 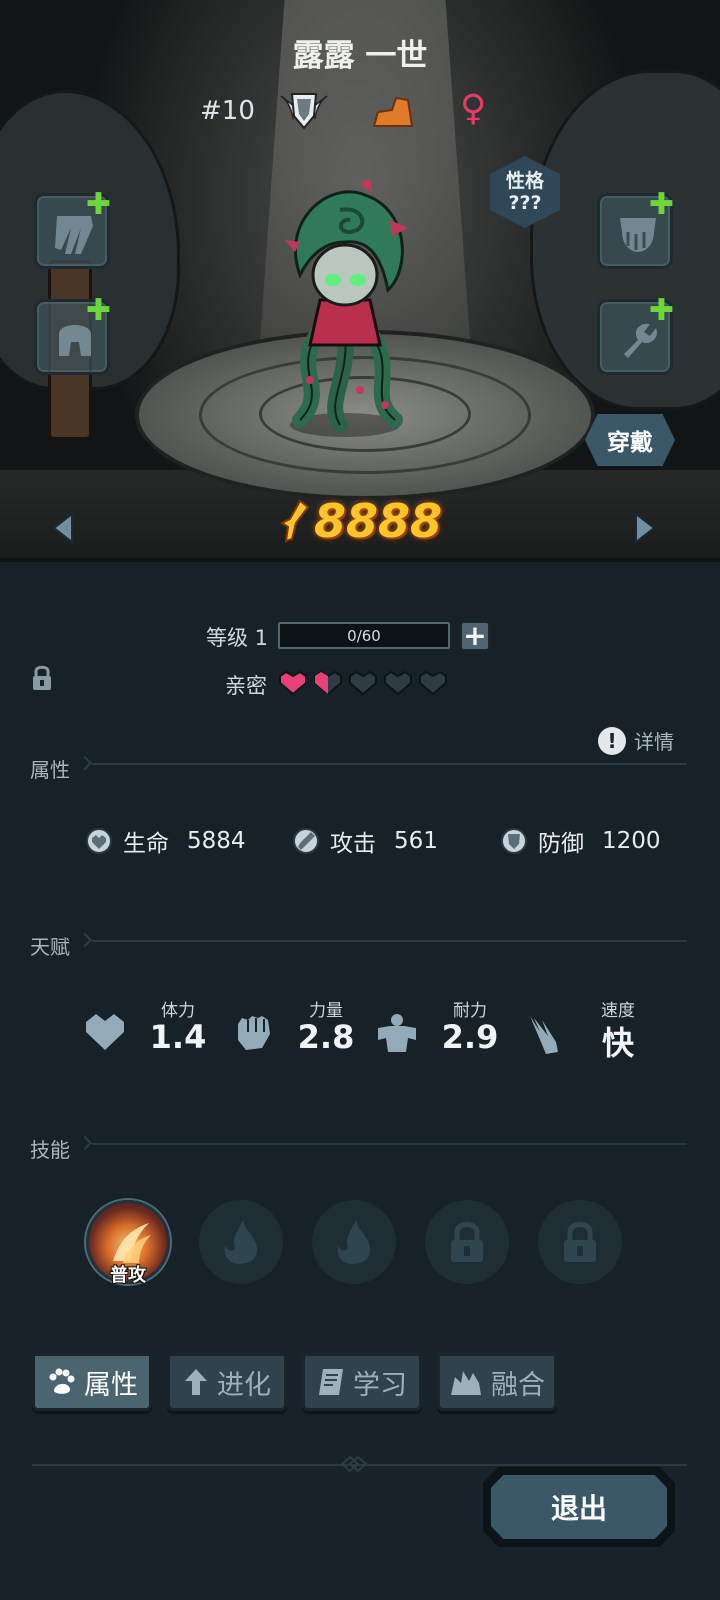 What do you see at coordinates (306, 841) in the screenshot?
I see `sword-icon` at bounding box center [306, 841].